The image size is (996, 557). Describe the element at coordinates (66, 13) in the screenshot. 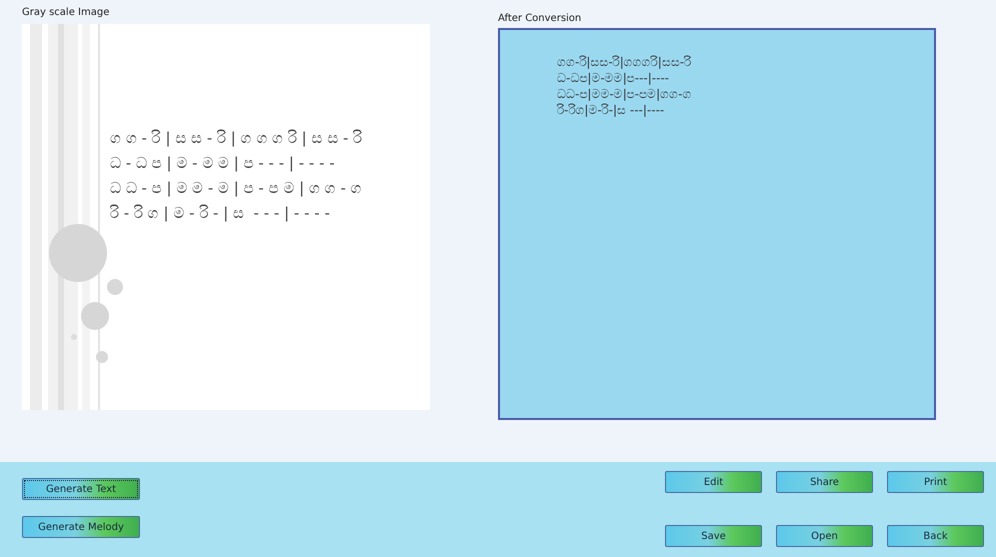

I see `panel-title: Gray scale Image` at that location.